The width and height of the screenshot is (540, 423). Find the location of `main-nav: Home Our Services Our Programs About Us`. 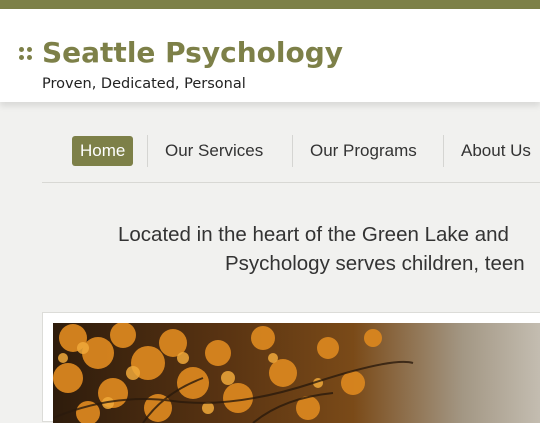

main-nav: Home Our Services Our Programs About Us is located at coordinates (270, 151).